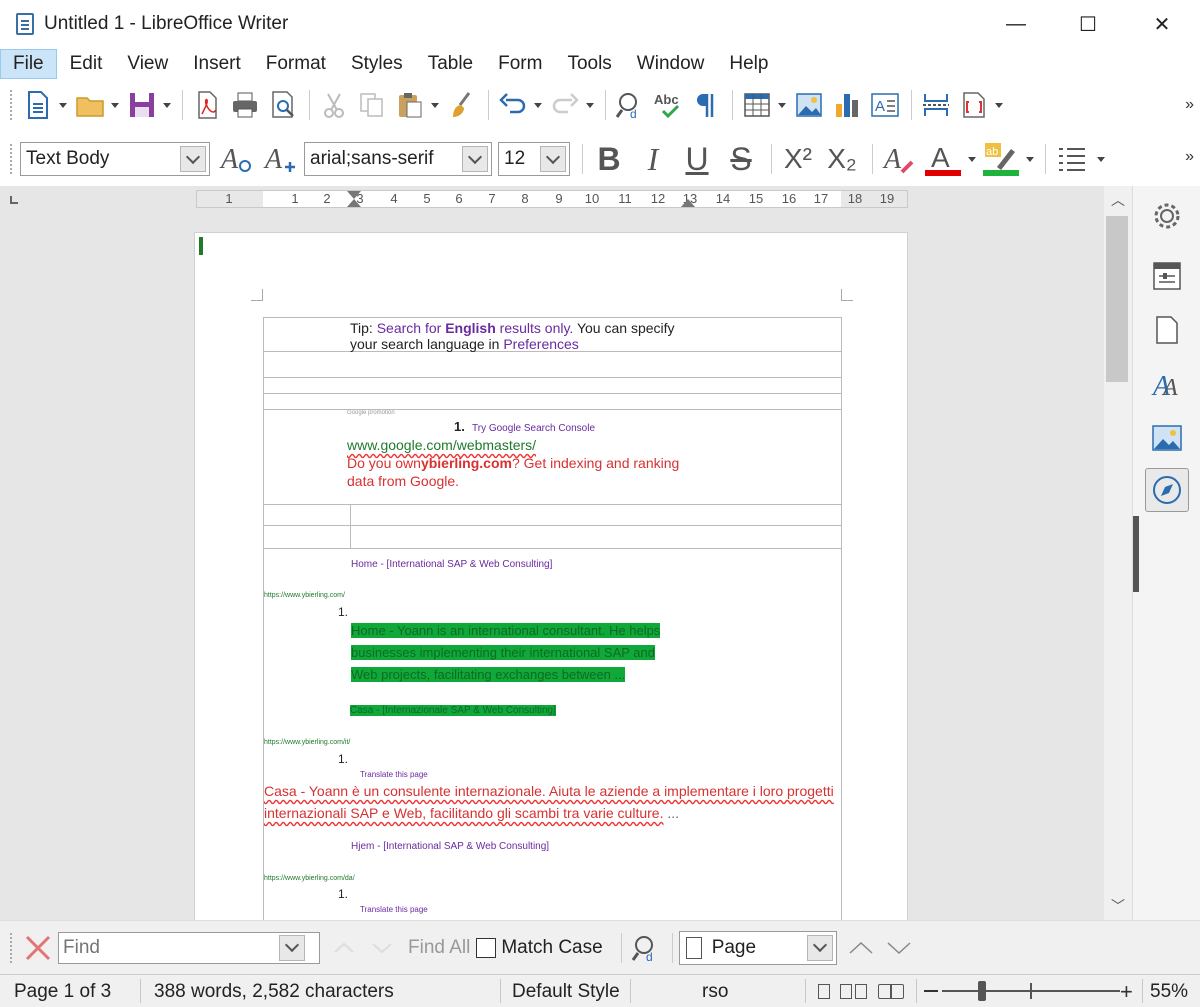 The image size is (1200, 1007). Describe the element at coordinates (538, 105) in the screenshot. I see `undo-dropdown` at that location.